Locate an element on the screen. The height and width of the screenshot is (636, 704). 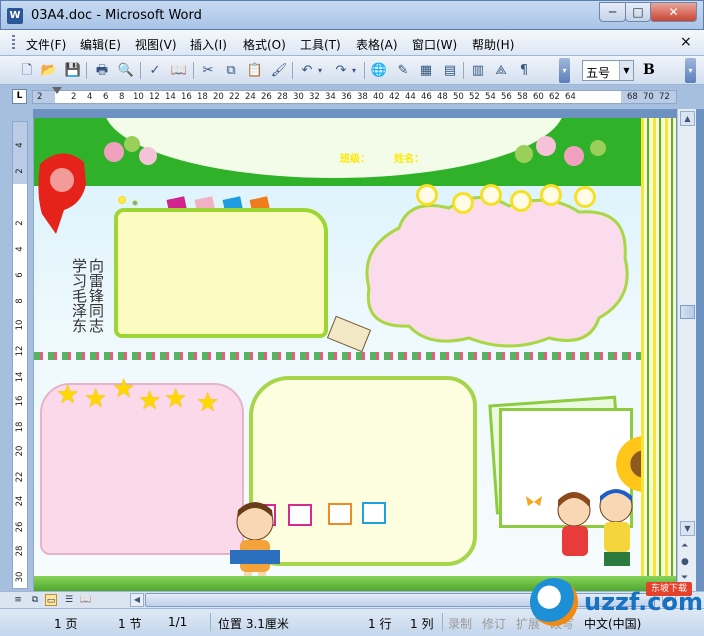
tab-selector-button: L is located at coordinates (19, 96).